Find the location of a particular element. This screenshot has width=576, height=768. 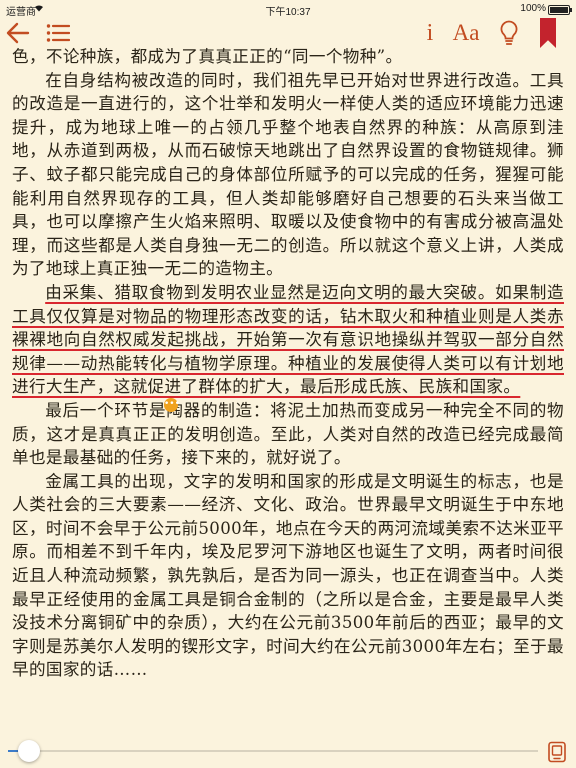

table-of-contents-button is located at coordinates (58, 33).